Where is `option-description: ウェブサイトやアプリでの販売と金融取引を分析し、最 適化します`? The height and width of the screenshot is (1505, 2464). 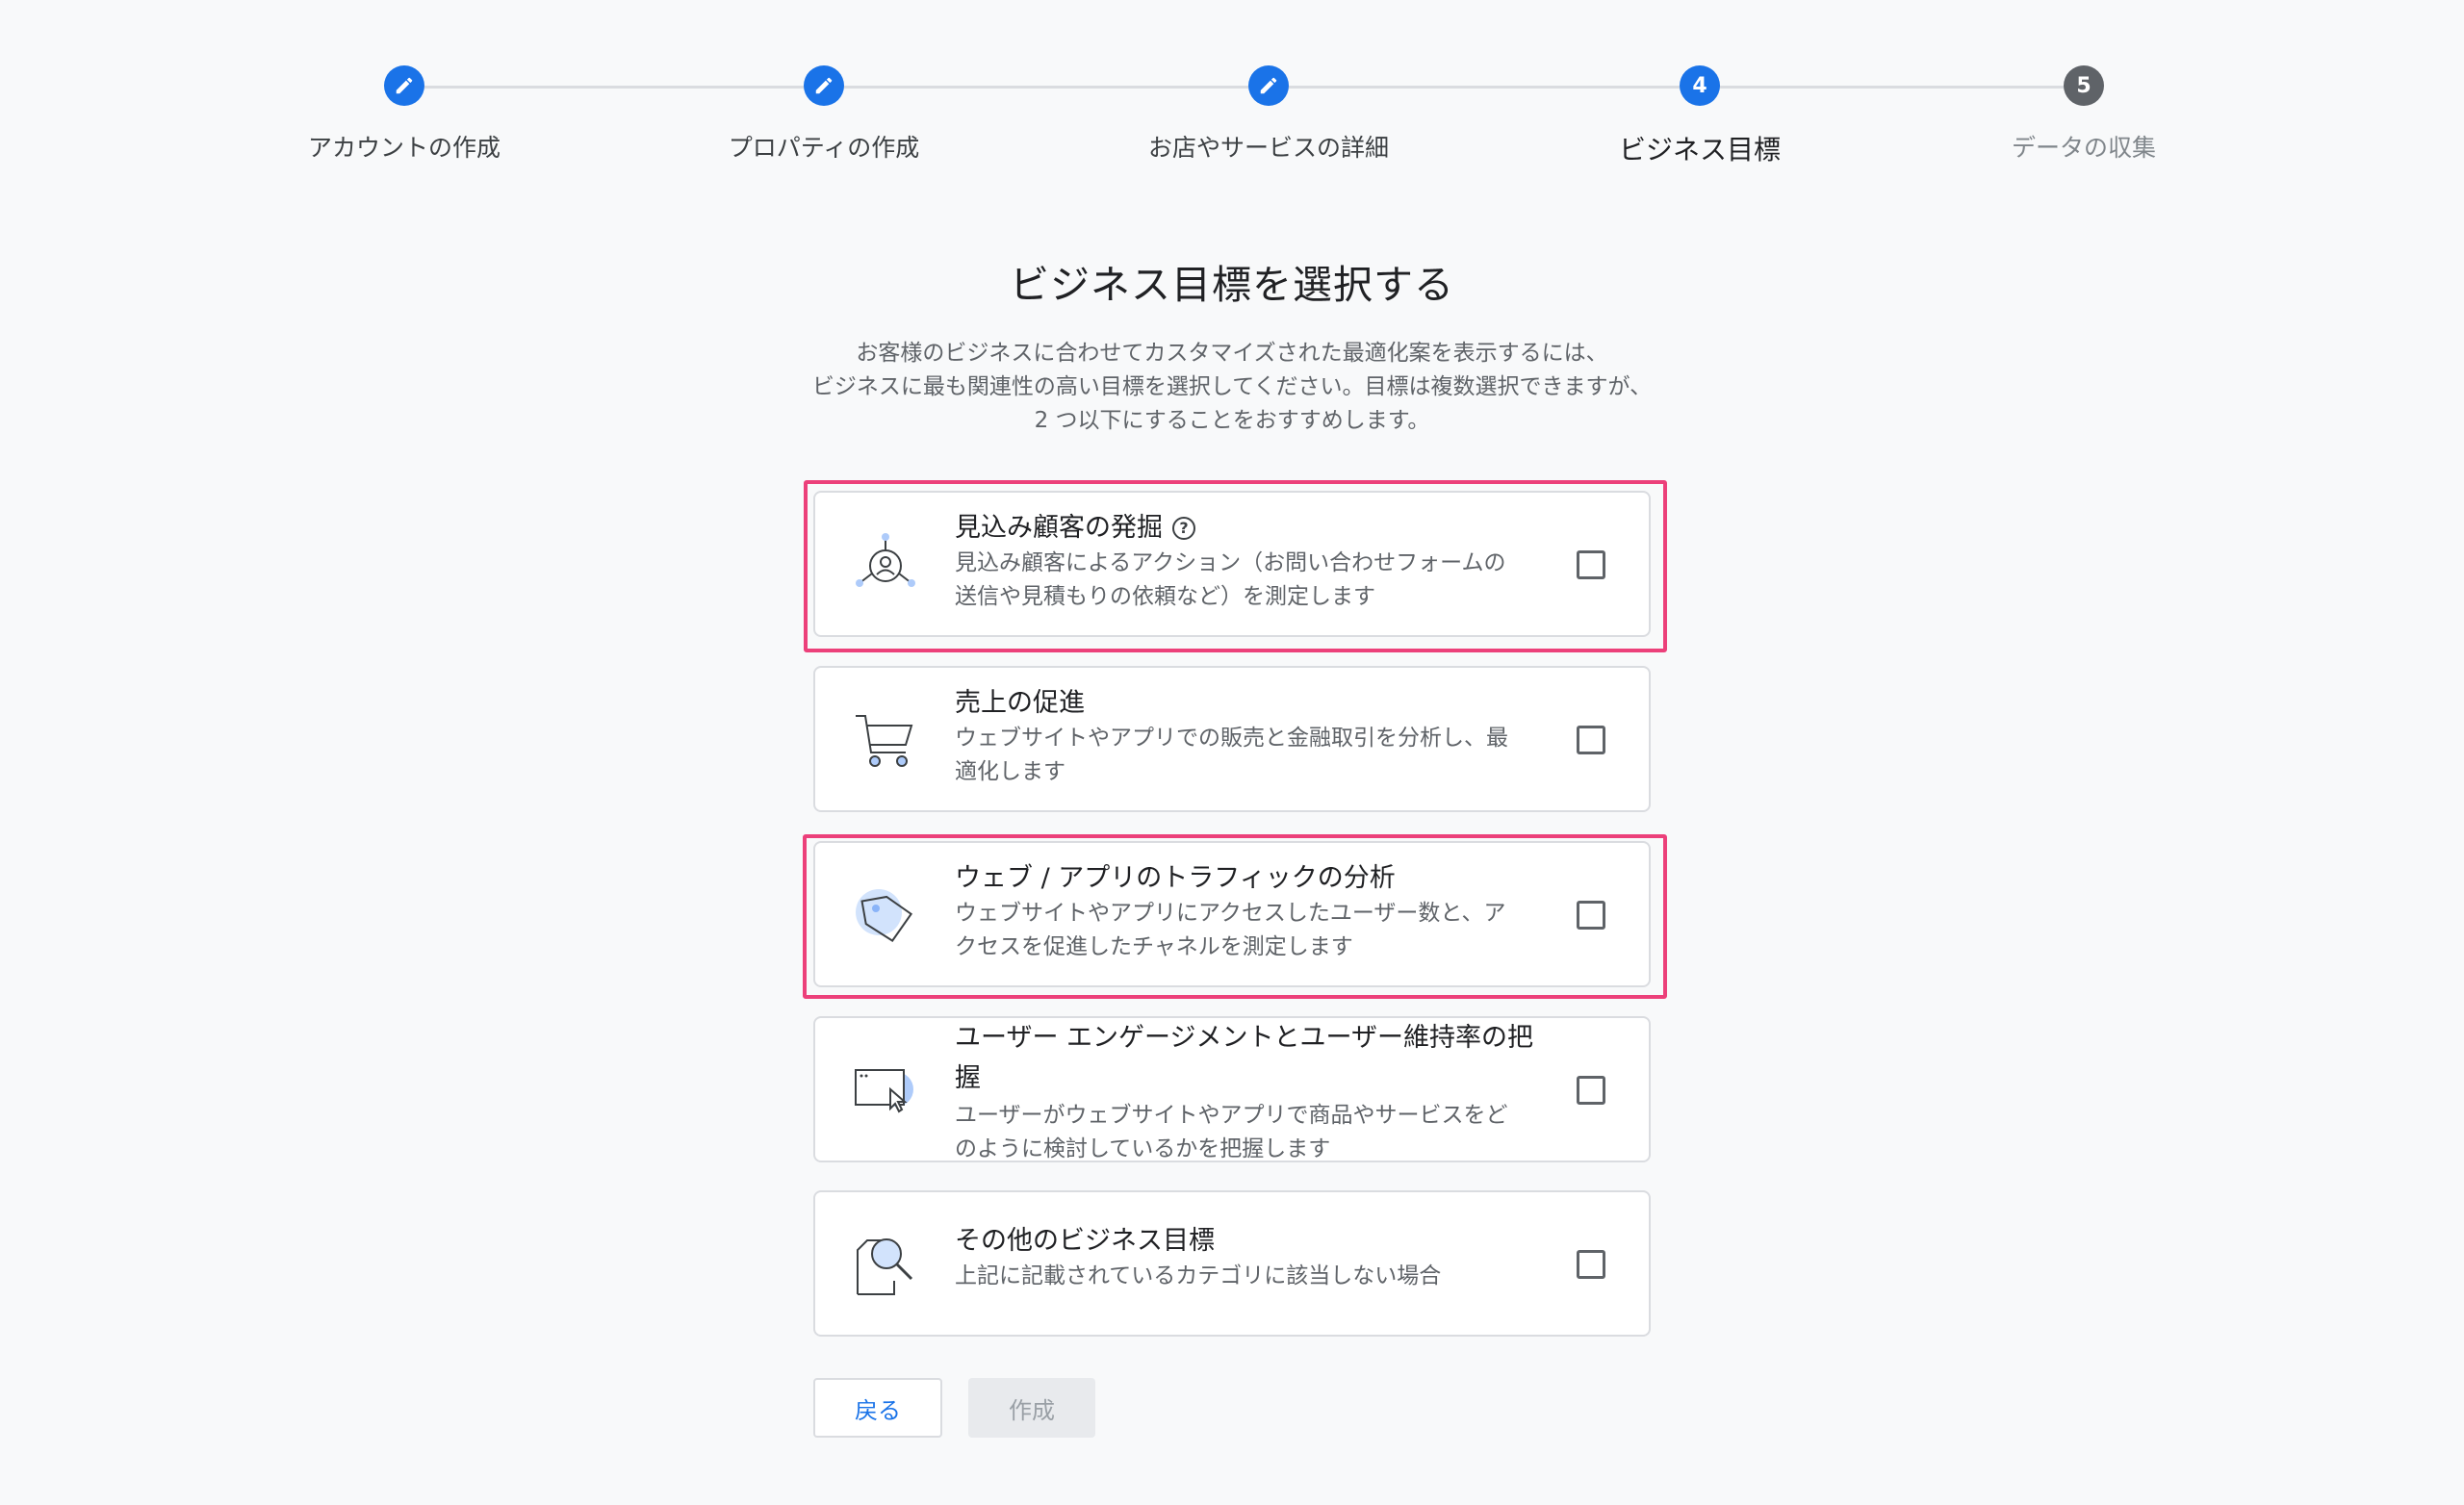 option-description: ウェブサイトやアプリでの販売と金融取引を分析し、最 適化します is located at coordinates (1263, 755).